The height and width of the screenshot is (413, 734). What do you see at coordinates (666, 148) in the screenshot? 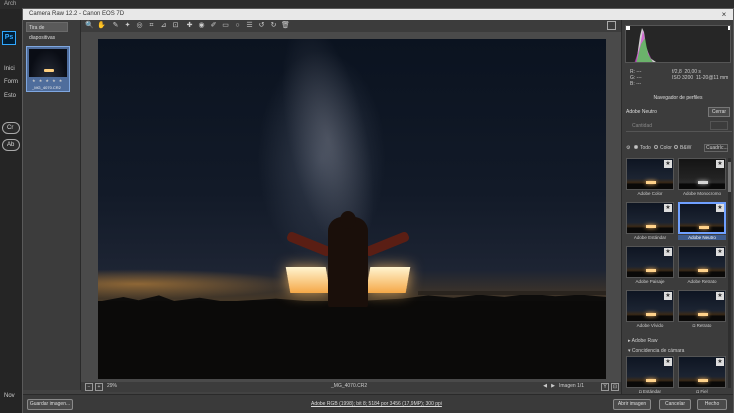
I see `filter-color-label: Color` at bounding box center [666, 148].